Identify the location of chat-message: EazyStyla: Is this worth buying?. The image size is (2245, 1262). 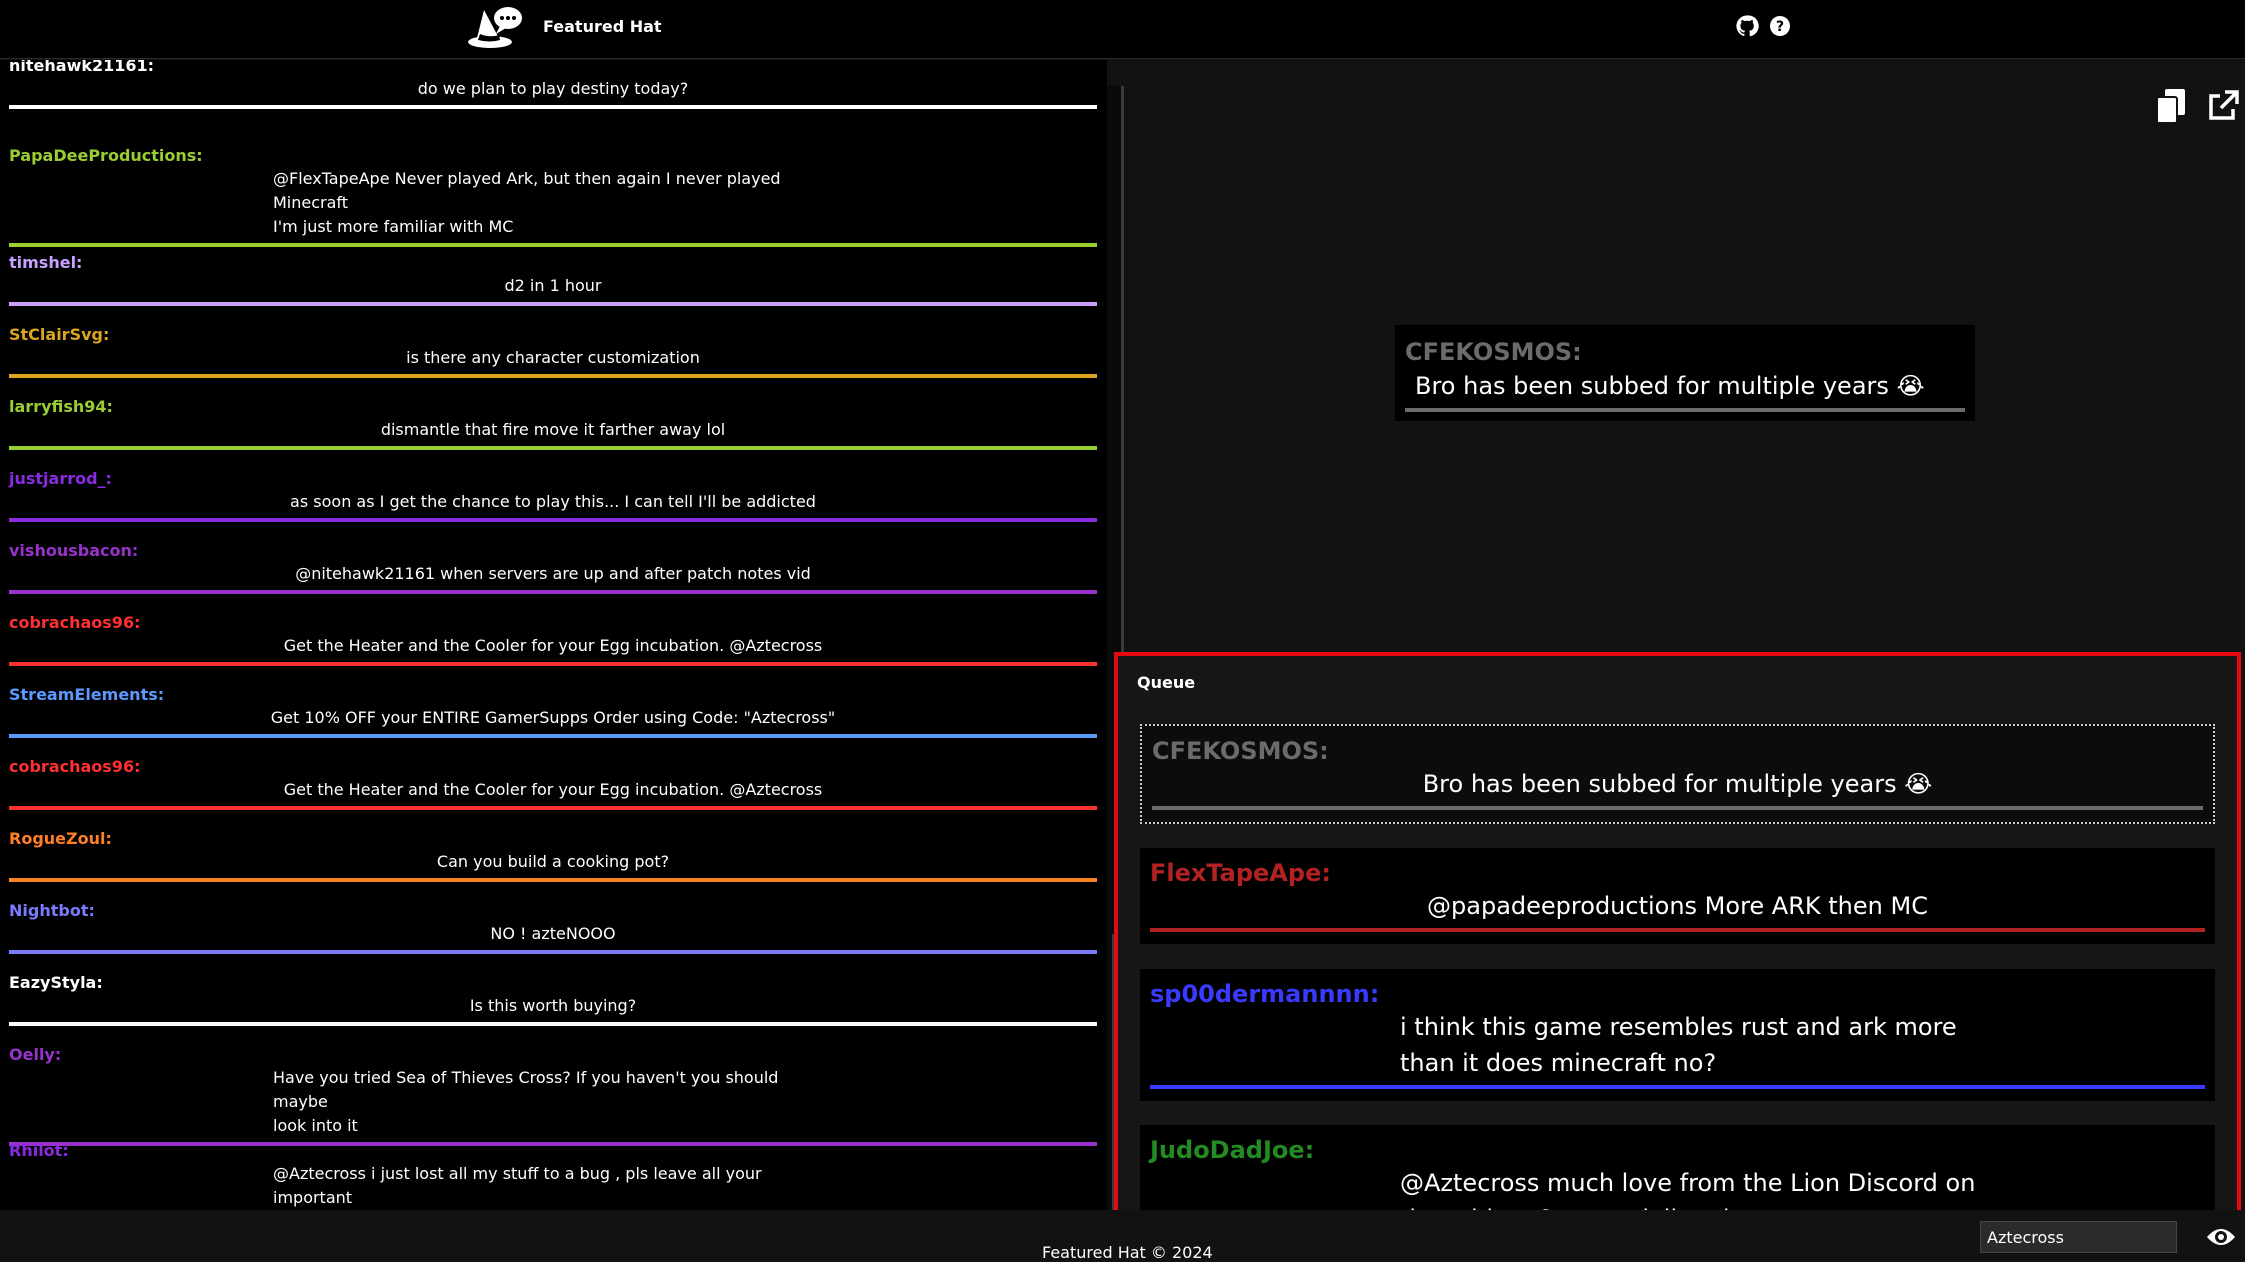
(553, 999).